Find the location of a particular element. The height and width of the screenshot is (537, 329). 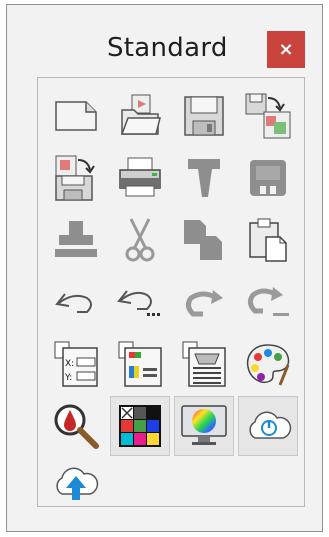

save-all-button is located at coordinates (76, 178).